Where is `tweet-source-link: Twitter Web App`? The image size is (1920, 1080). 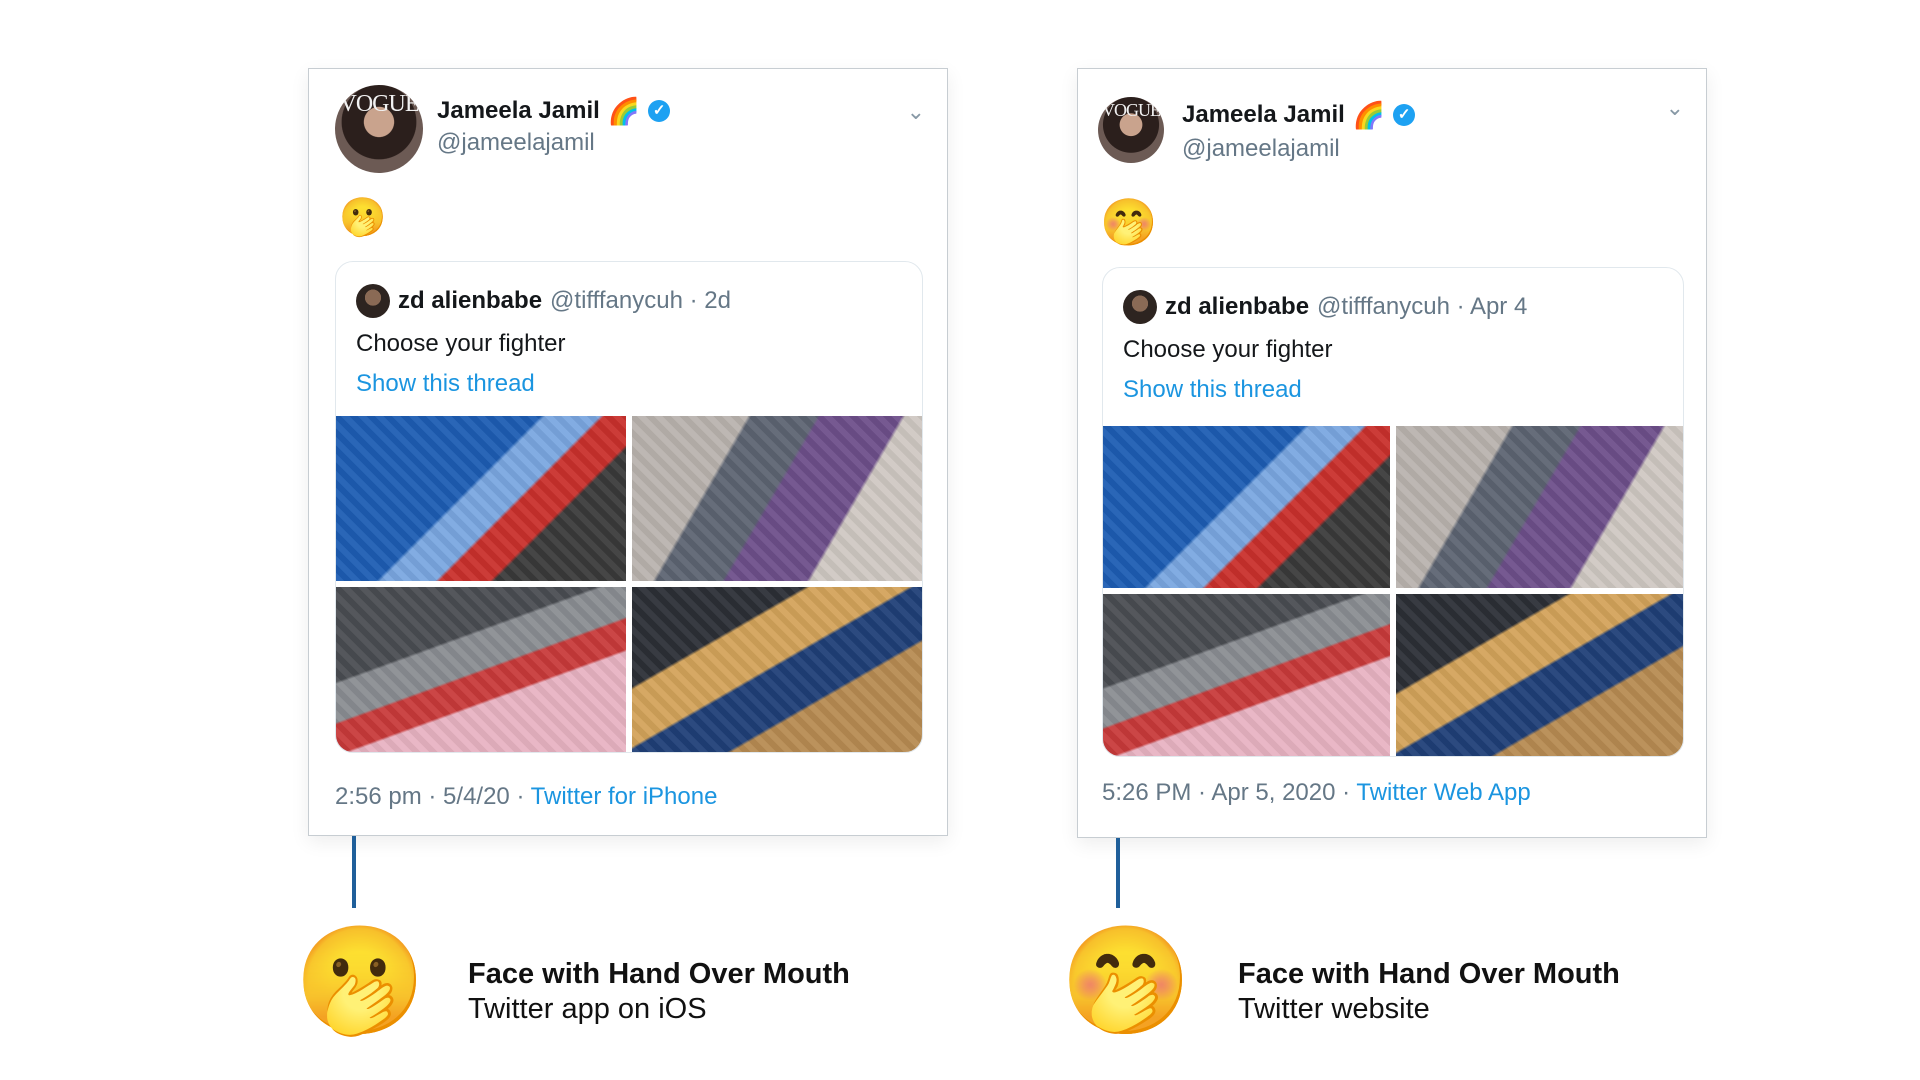 tweet-source-link: Twitter Web App is located at coordinates (1443, 792).